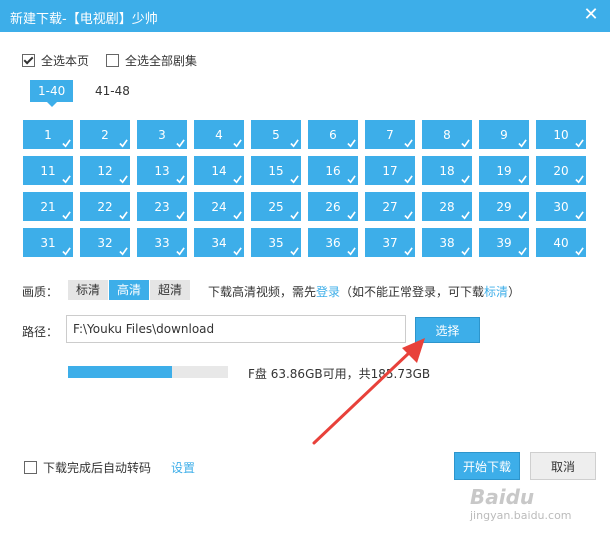  Describe the element at coordinates (28, 60) in the screenshot. I see `checkbox-checked-icon` at that location.